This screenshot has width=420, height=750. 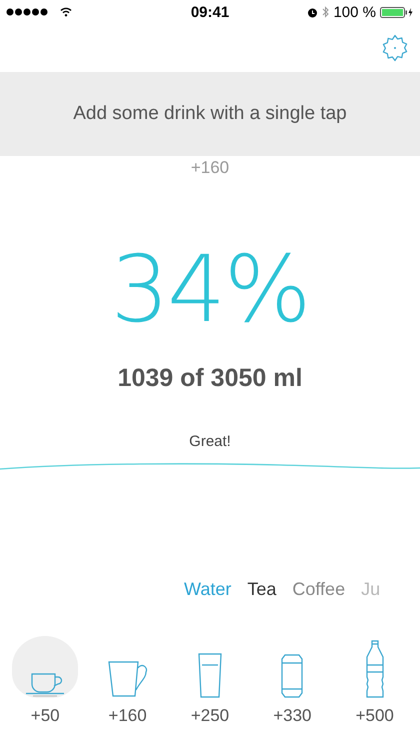 What do you see at coordinates (210, 378) in the screenshot?
I see `intake-amount: 1039 of 3050 ml` at bounding box center [210, 378].